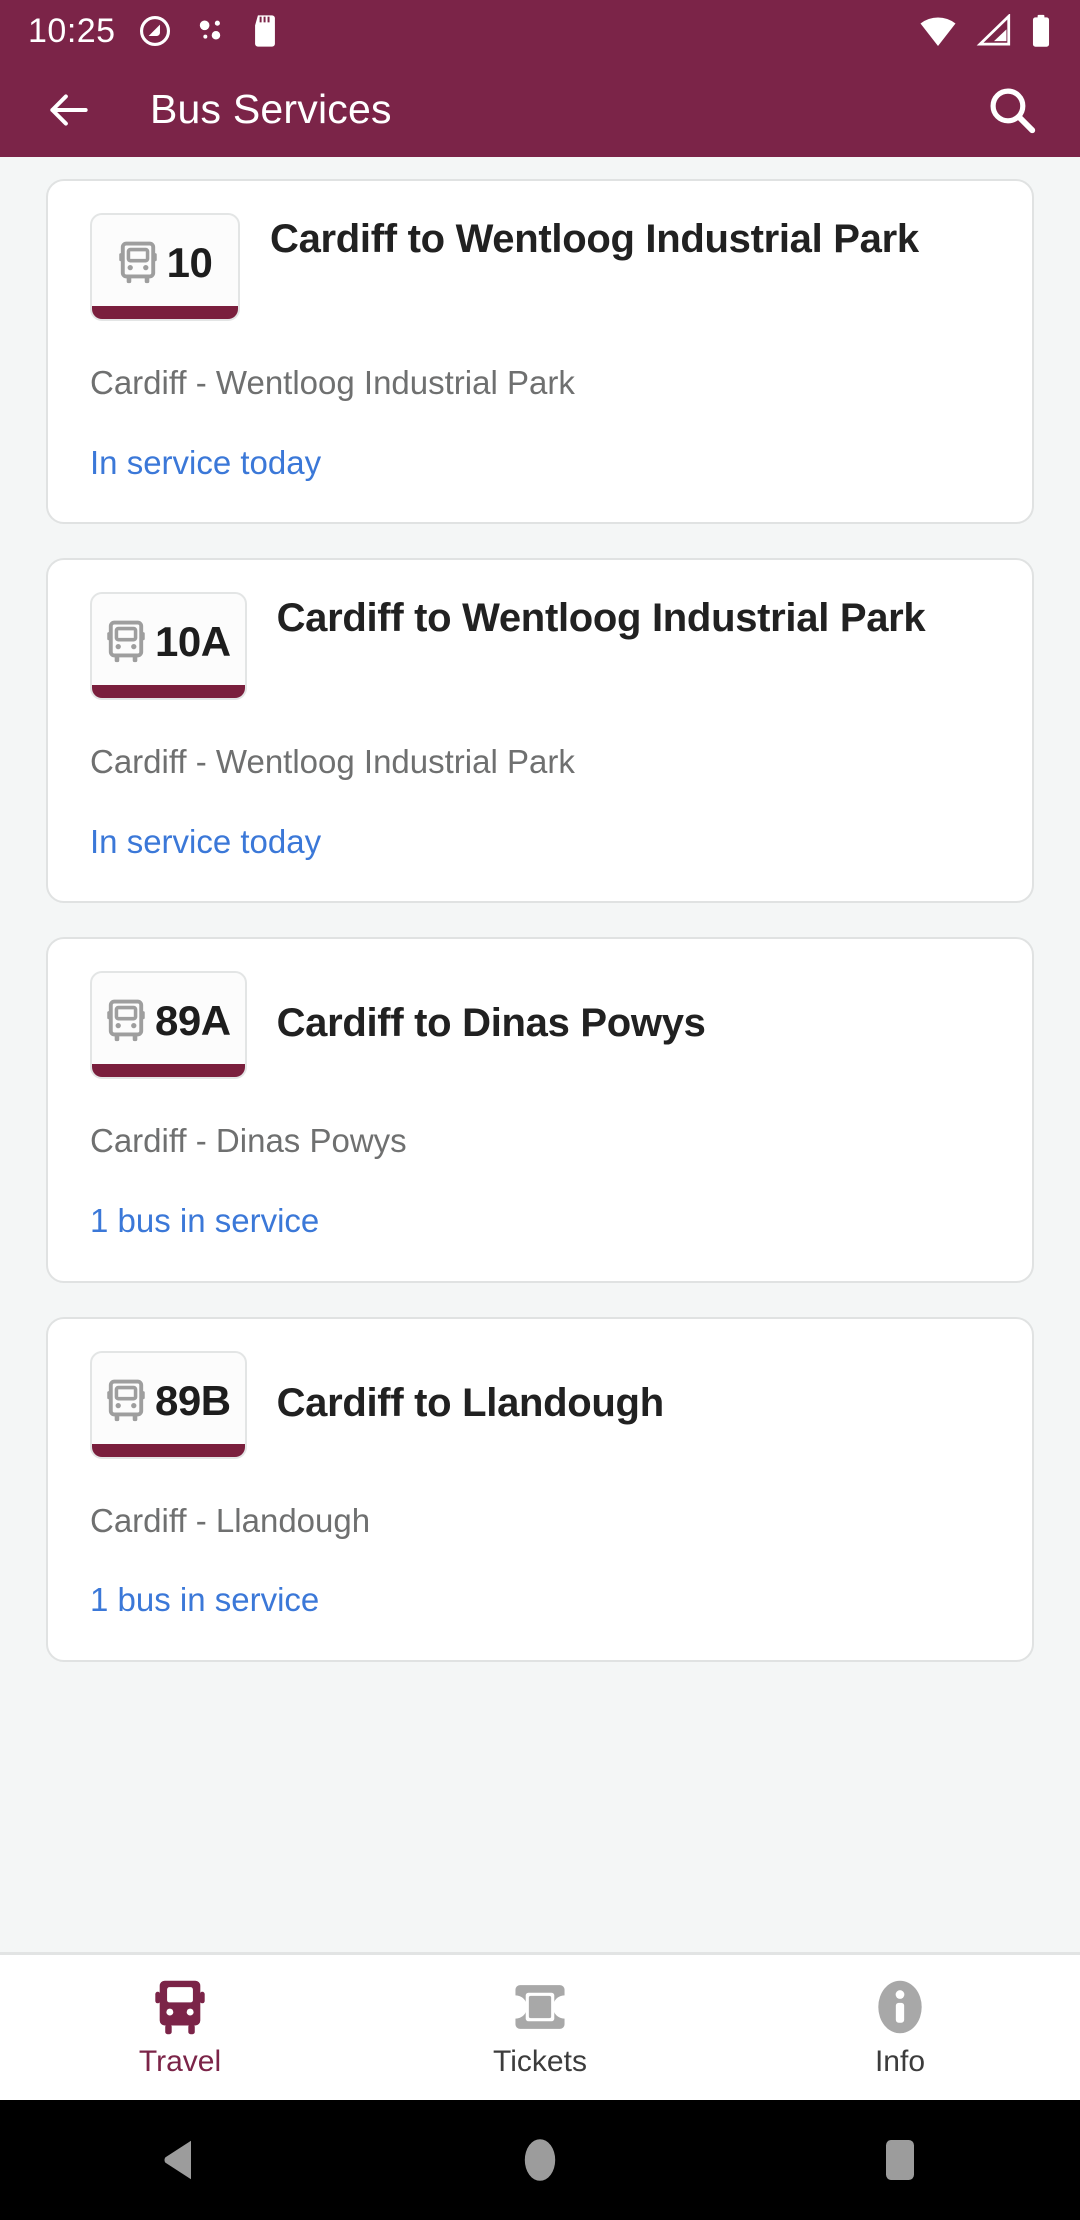 The image size is (1080, 2220). What do you see at coordinates (189, 262) in the screenshot?
I see `route-number: 10` at bounding box center [189, 262].